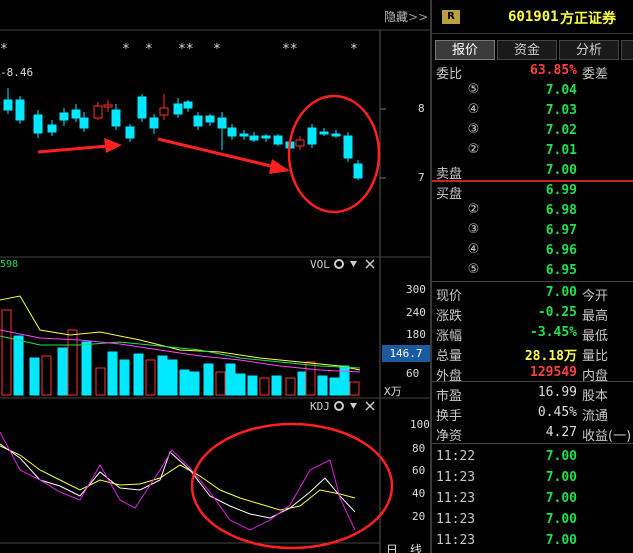 Image resolution: width=633 pixels, height=553 pixels. I want to click on tick-row: 11:22 7.00, so click(532, 457).